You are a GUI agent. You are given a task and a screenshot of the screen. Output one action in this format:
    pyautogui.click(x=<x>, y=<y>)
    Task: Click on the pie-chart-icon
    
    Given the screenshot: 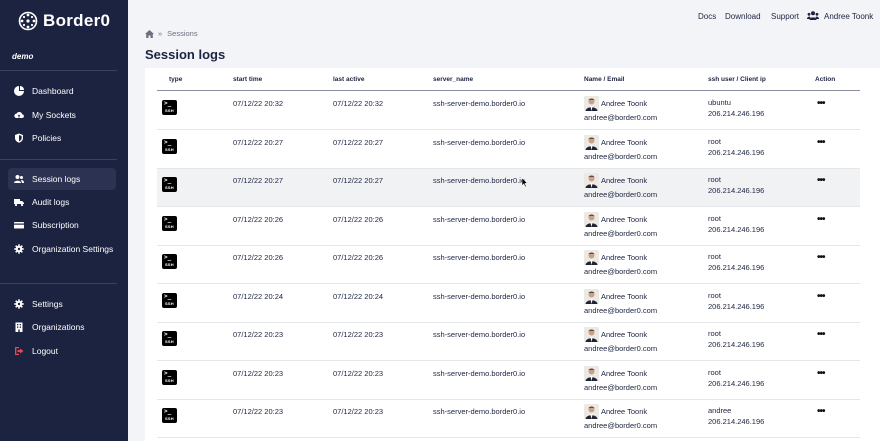 What is the action you would take?
    pyautogui.click(x=19, y=91)
    